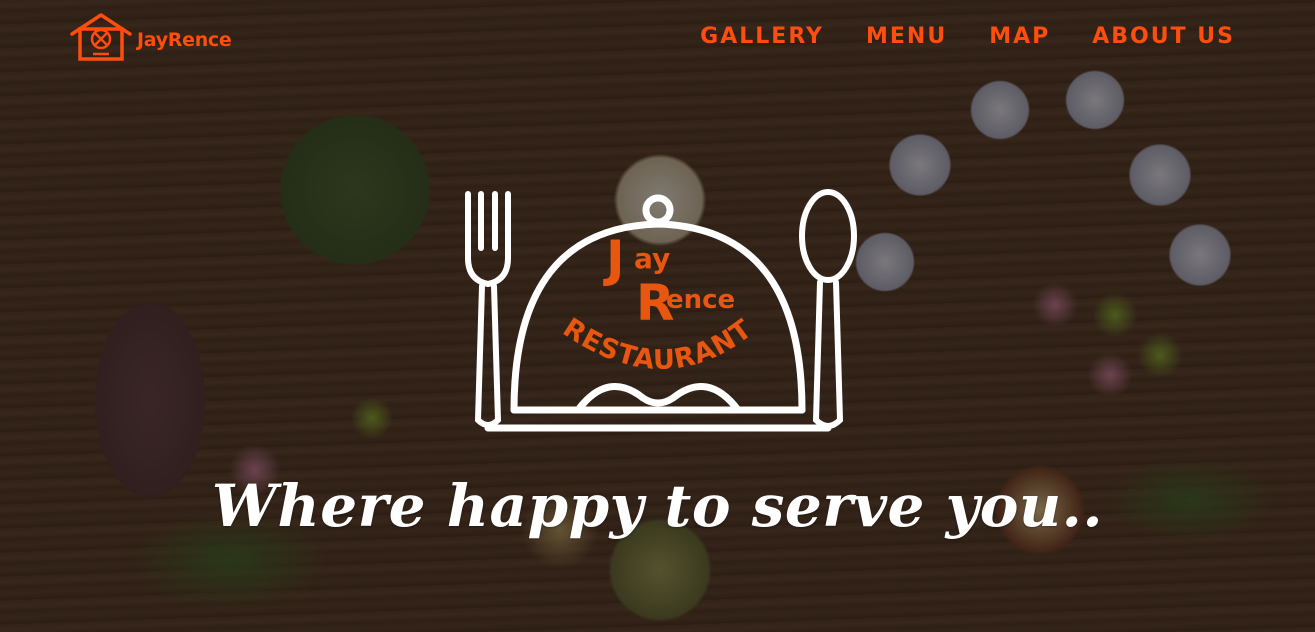 The width and height of the screenshot is (1315, 632). Describe the element at coordinates (658, 398) in the screenshot. I see `flourish-icon` at that location.